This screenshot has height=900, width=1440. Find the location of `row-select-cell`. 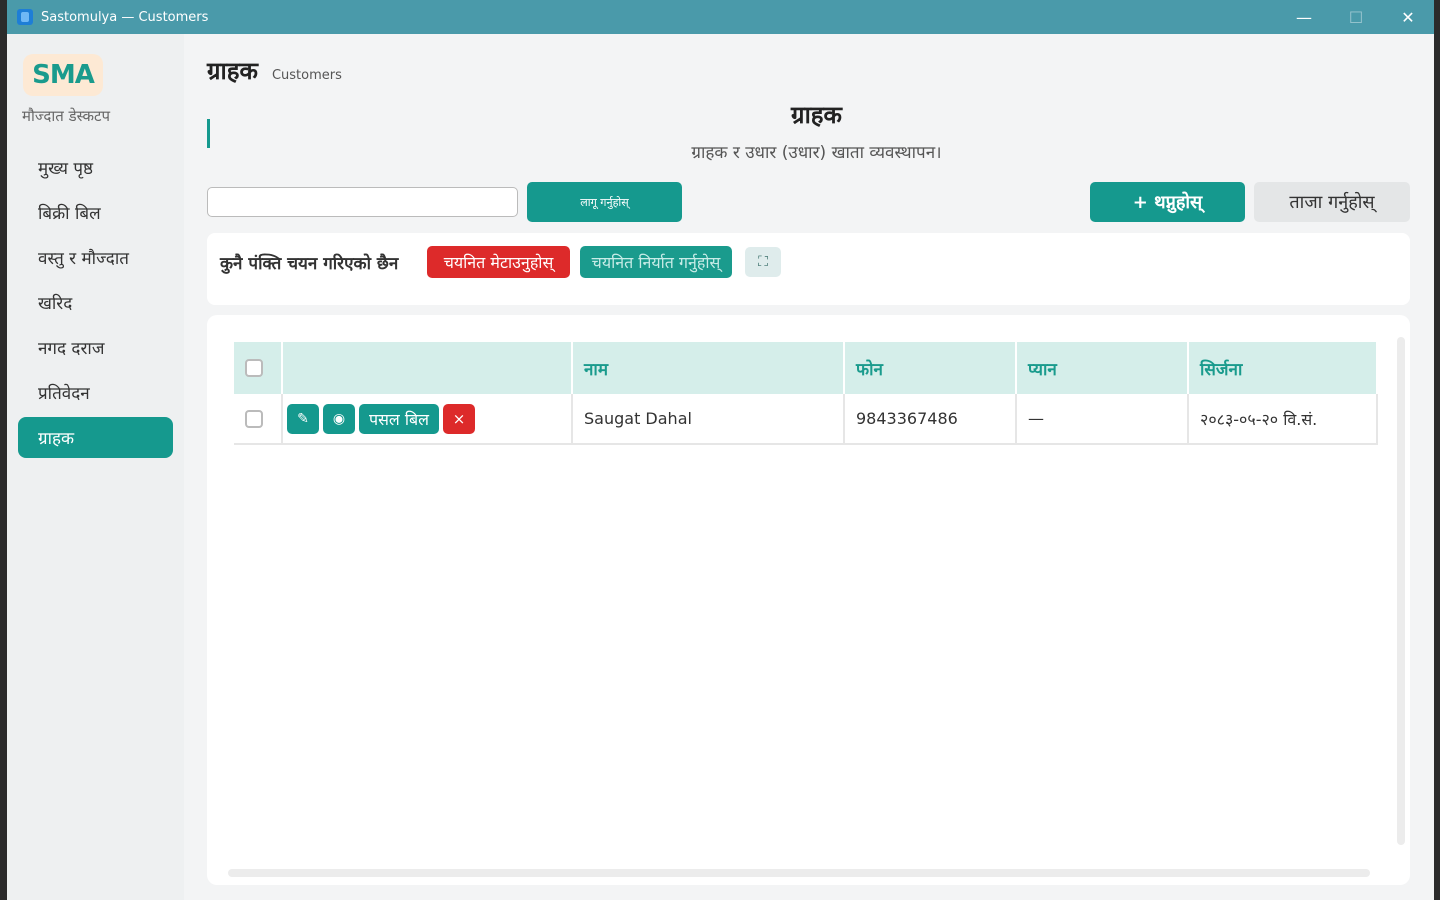

row-select-cell is located at coordinates (258, 419).